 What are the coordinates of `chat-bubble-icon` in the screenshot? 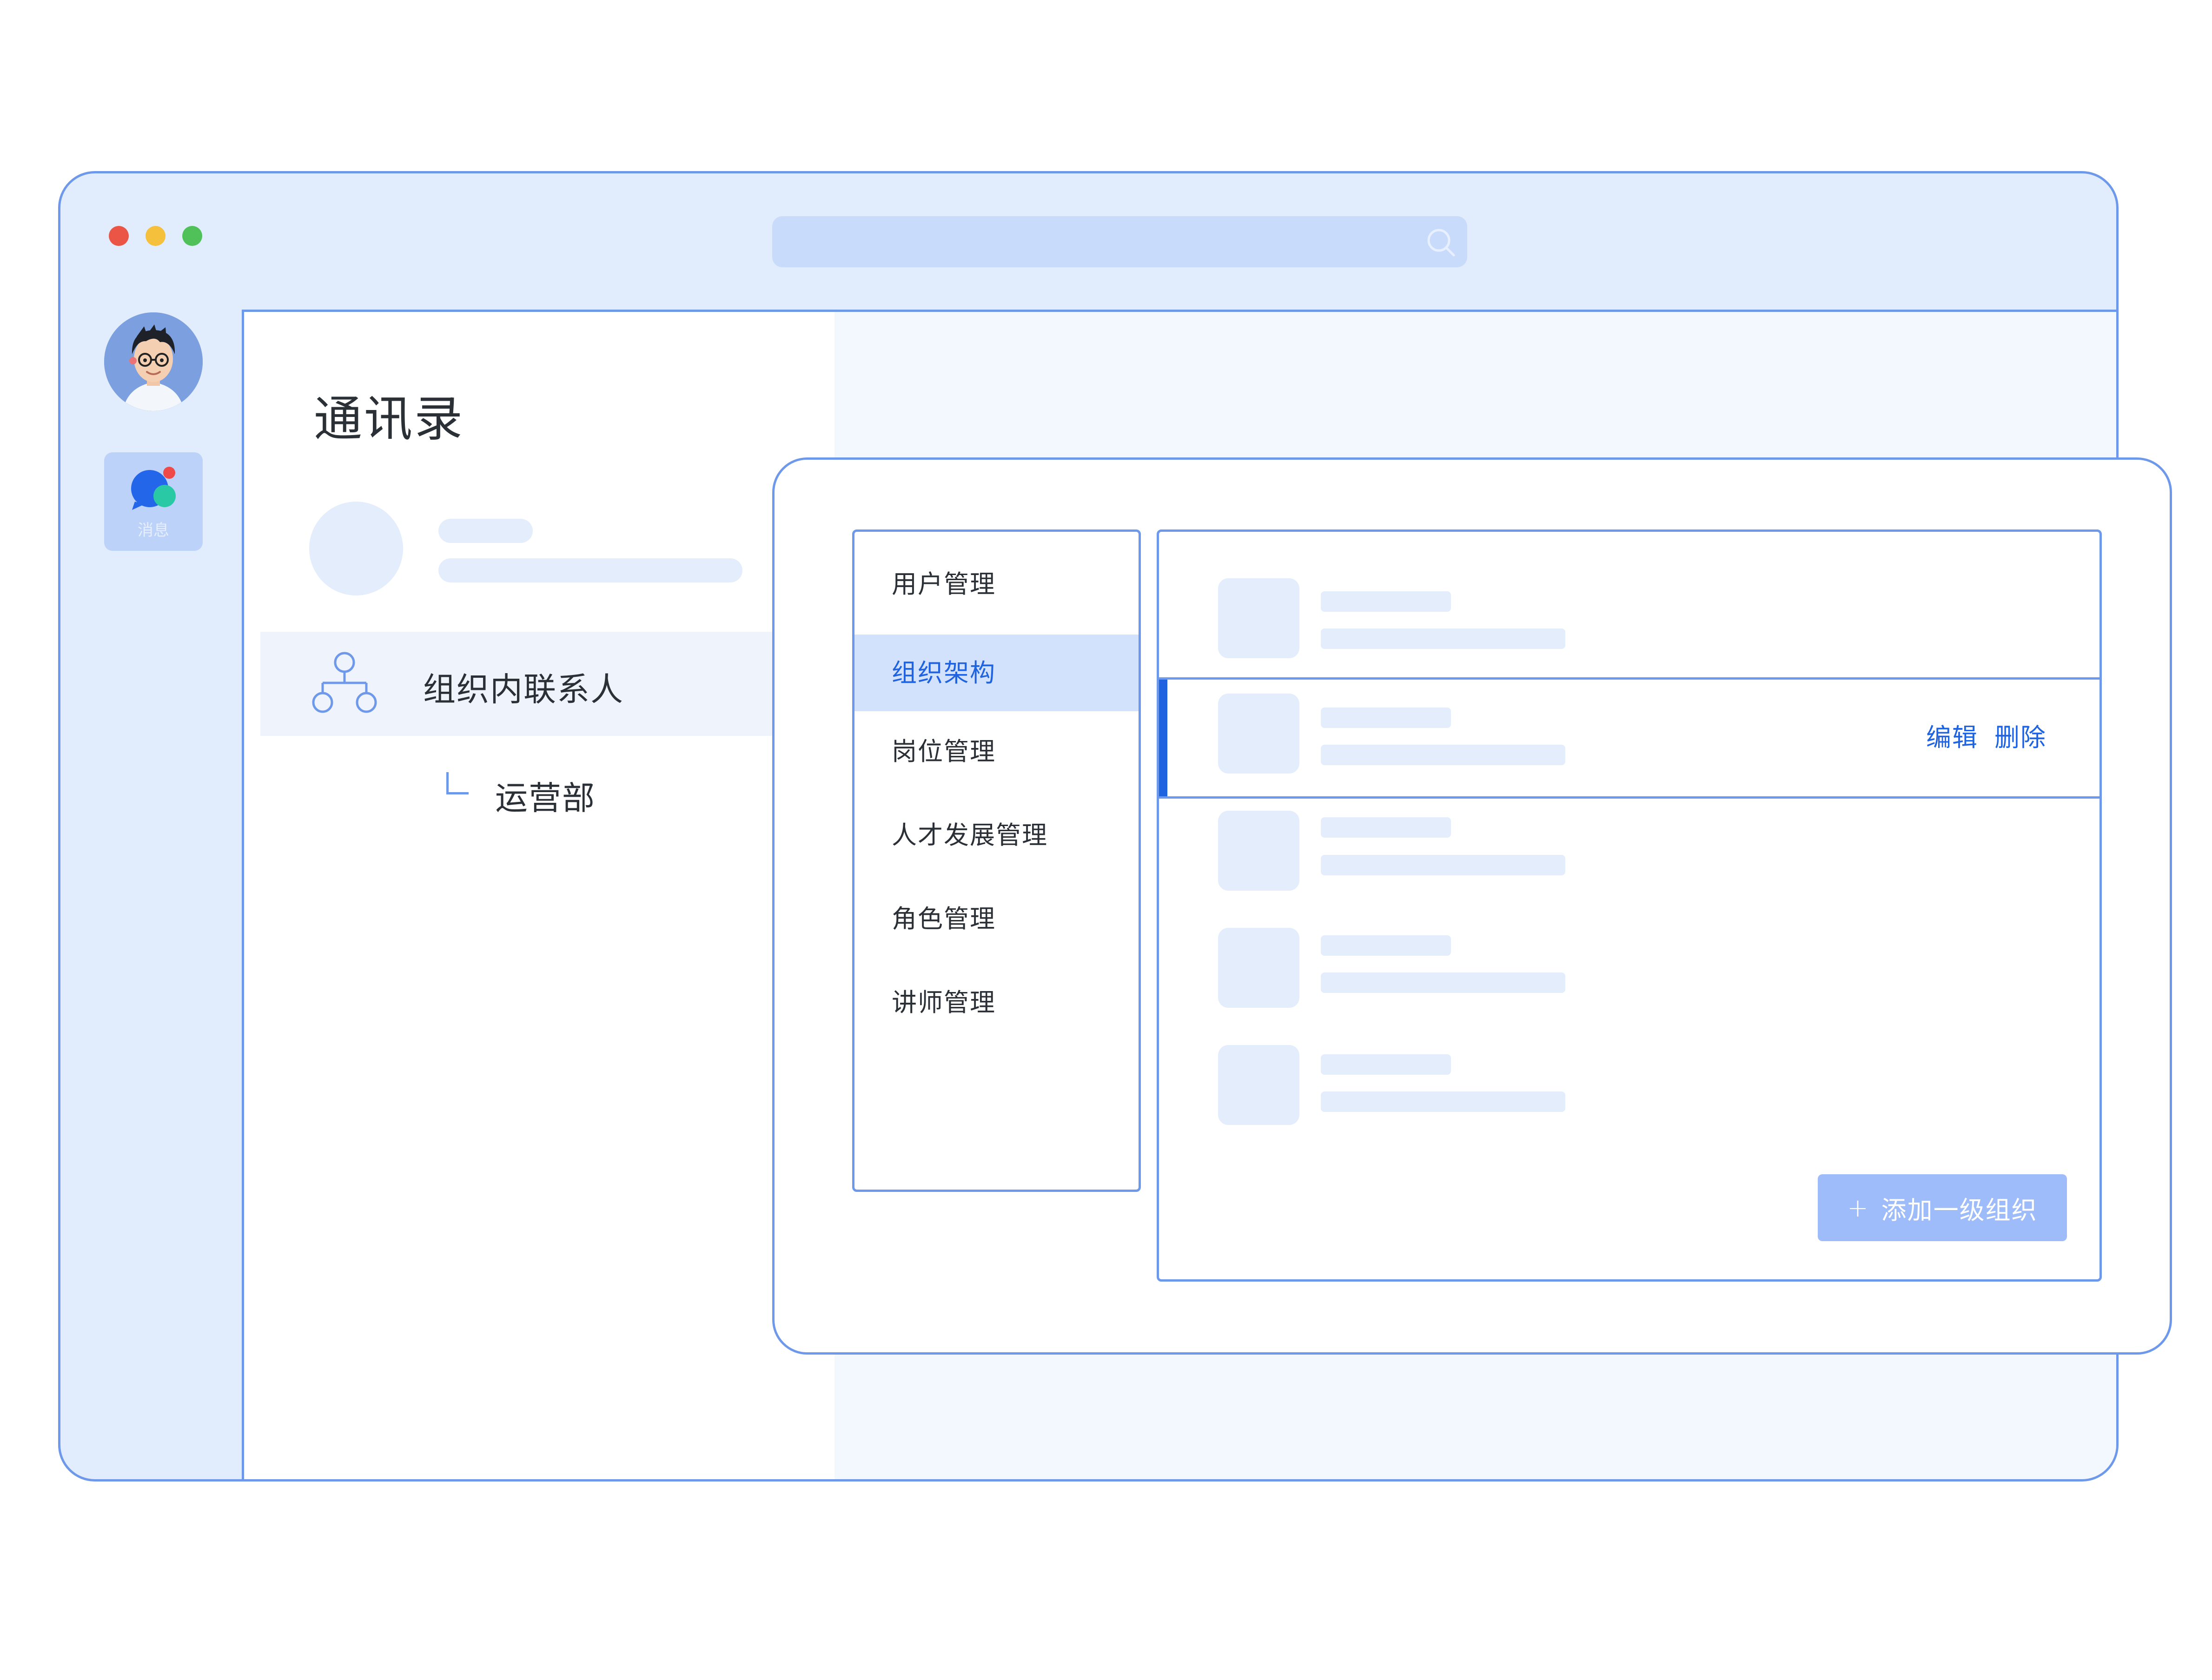 It's located at (153, 488).